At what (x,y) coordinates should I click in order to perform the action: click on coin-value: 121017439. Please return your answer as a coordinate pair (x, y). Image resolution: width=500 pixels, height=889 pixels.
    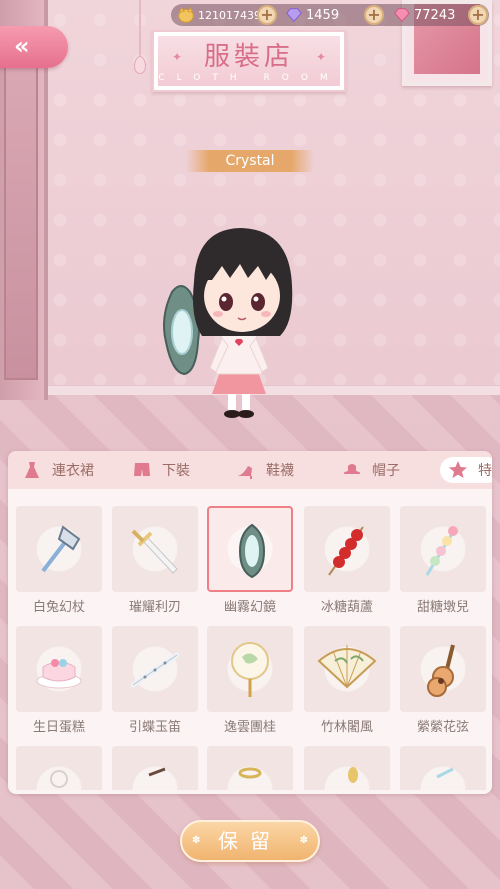
    Looking at the image, I should click on (229, 15).